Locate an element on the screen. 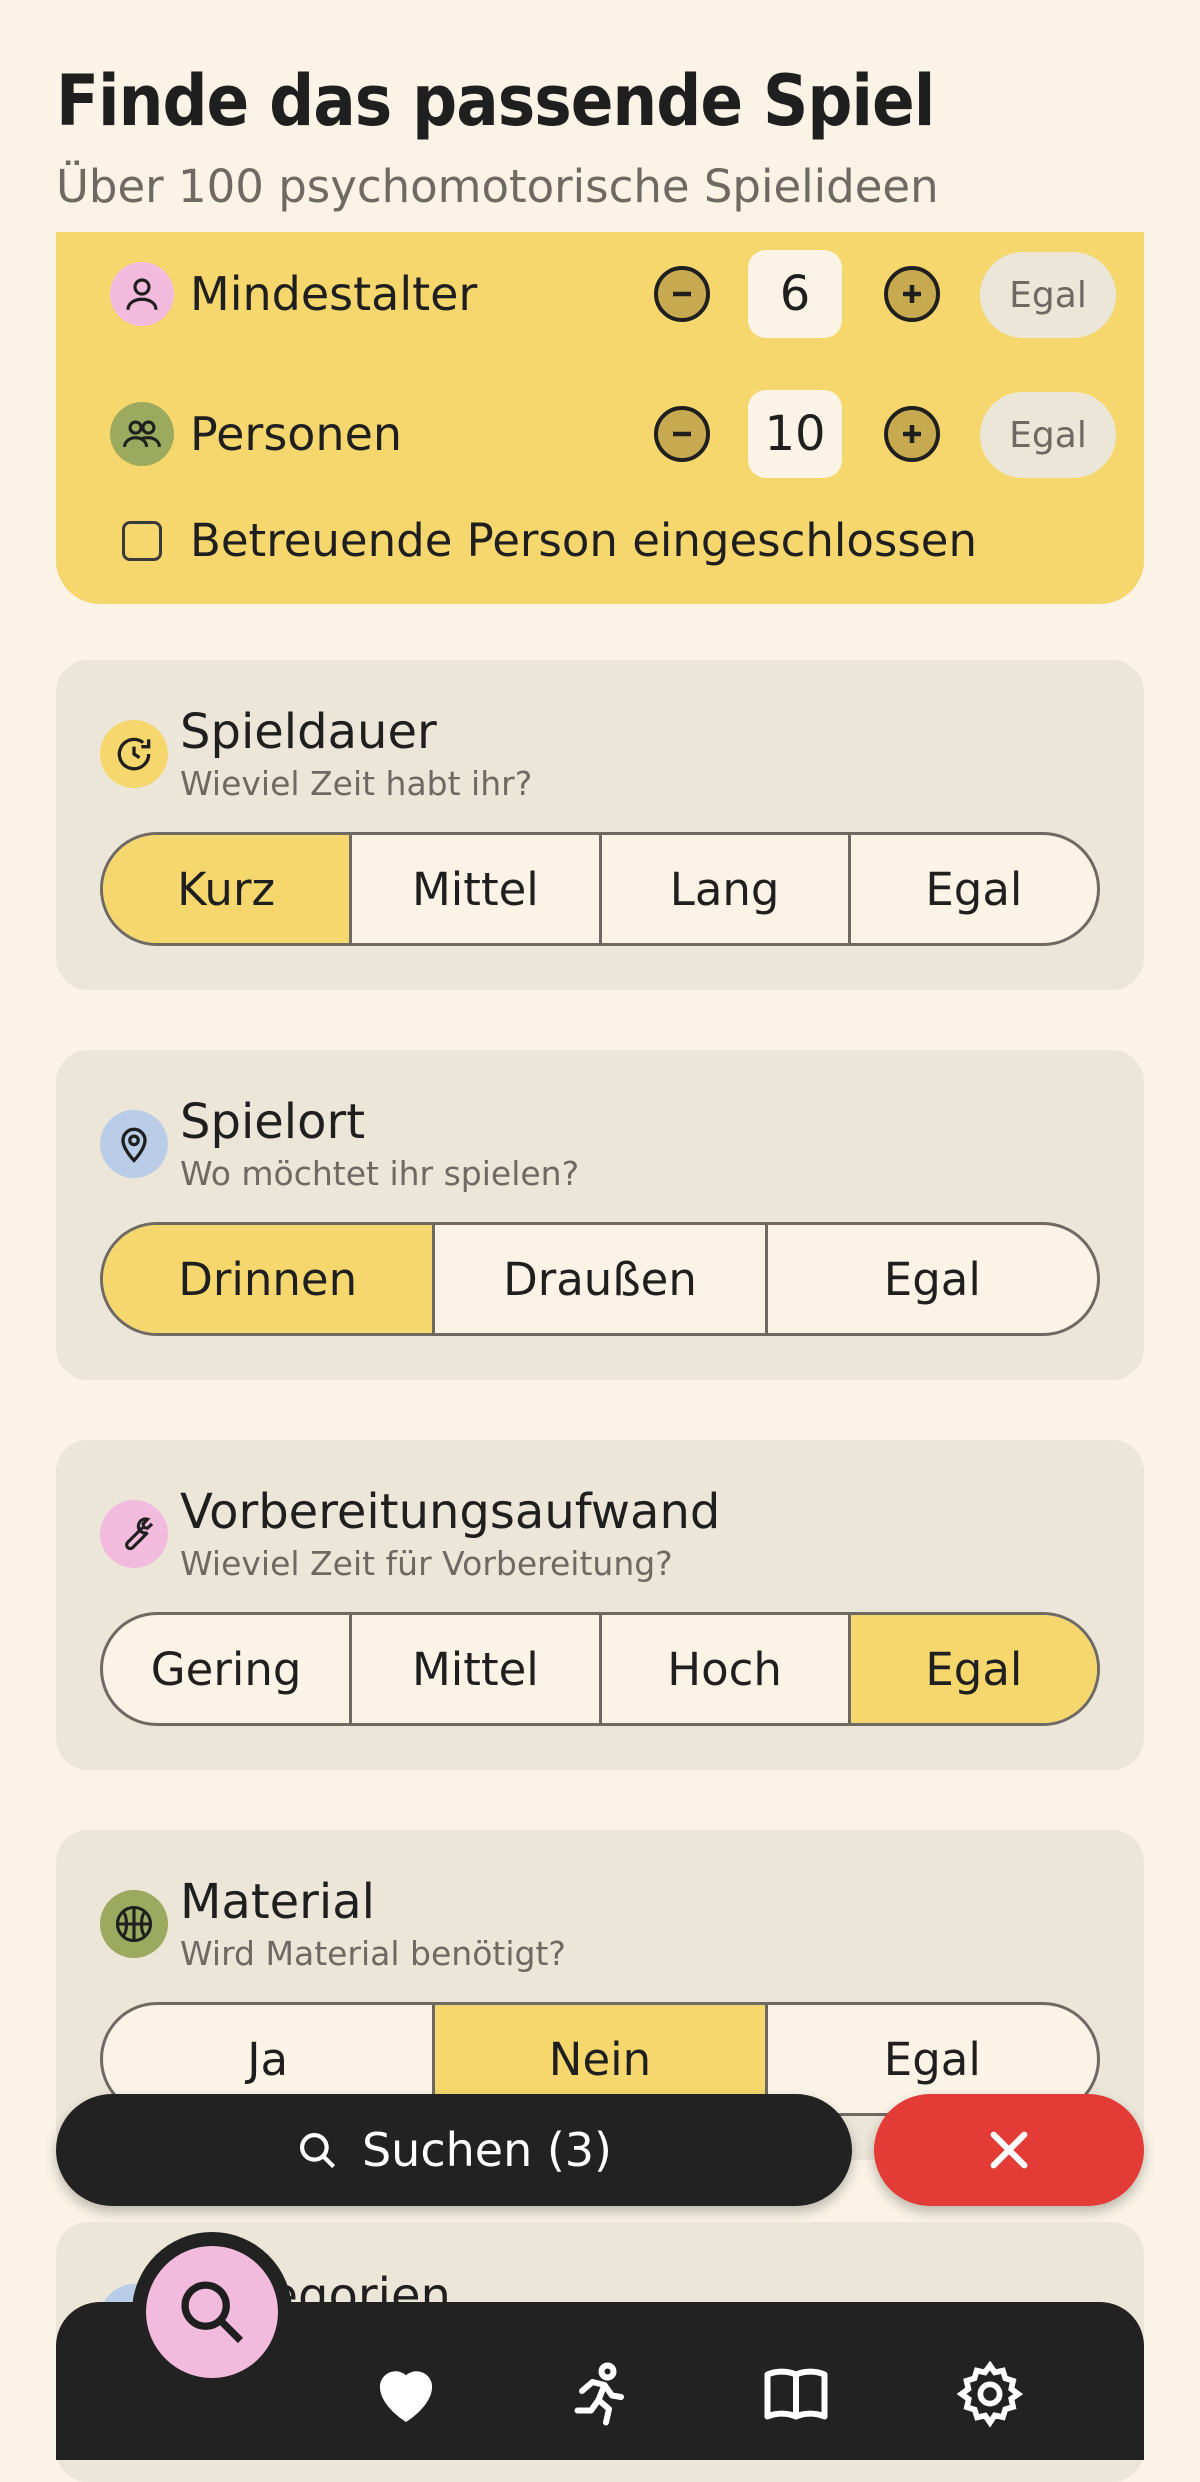 This screenshot has height=2482, width=1200. book-icon is located at coordinates (796, 2394).